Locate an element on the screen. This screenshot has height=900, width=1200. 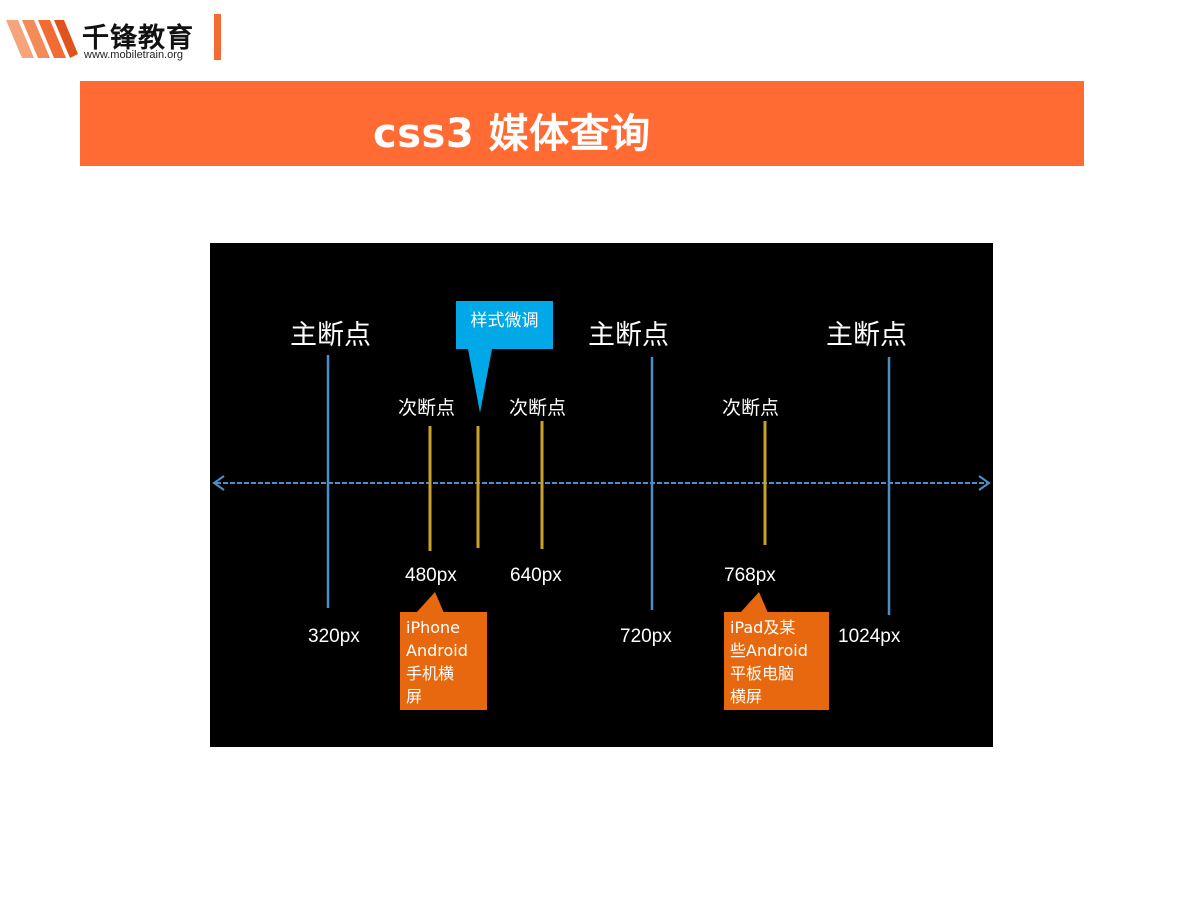
phone-callout-pointer is located at coordinates (430, 602).